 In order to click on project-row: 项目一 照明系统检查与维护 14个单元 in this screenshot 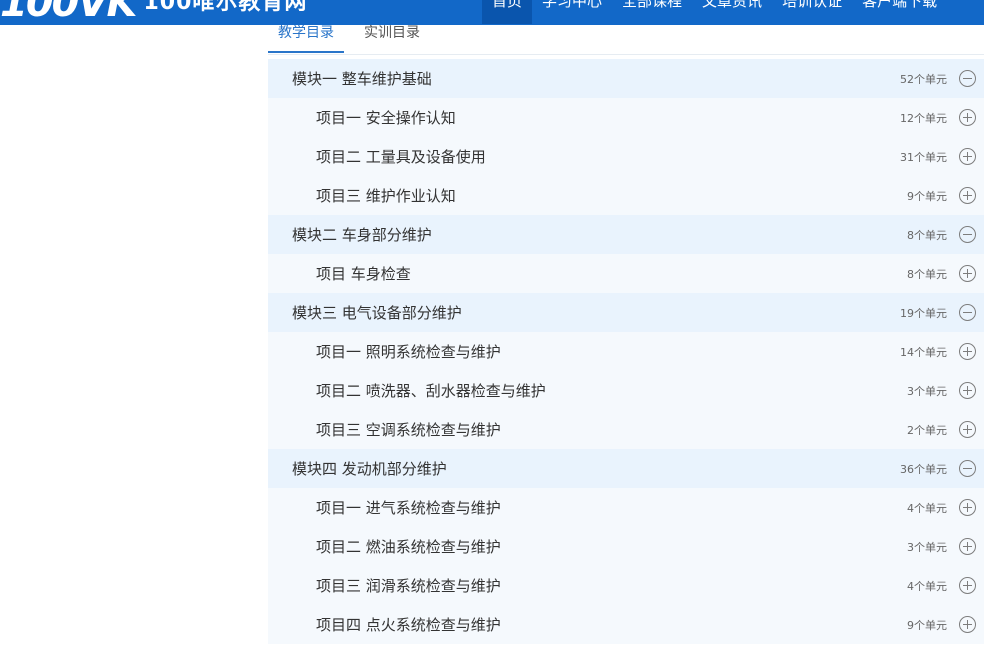, I will do `click(626, 351)`.